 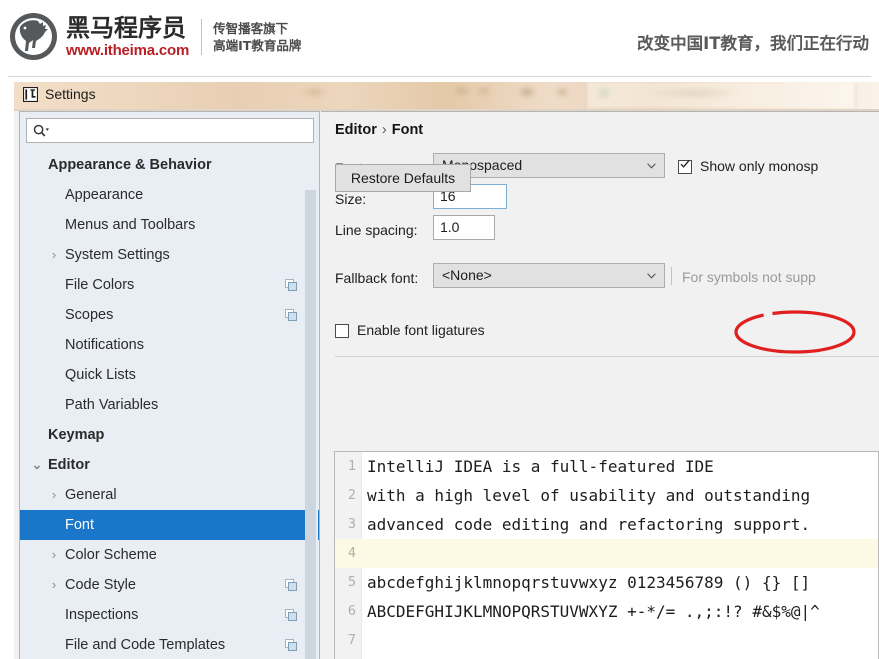 I want to click on sidebar-item-inspections: Inspections, so click(x=169, y=615).